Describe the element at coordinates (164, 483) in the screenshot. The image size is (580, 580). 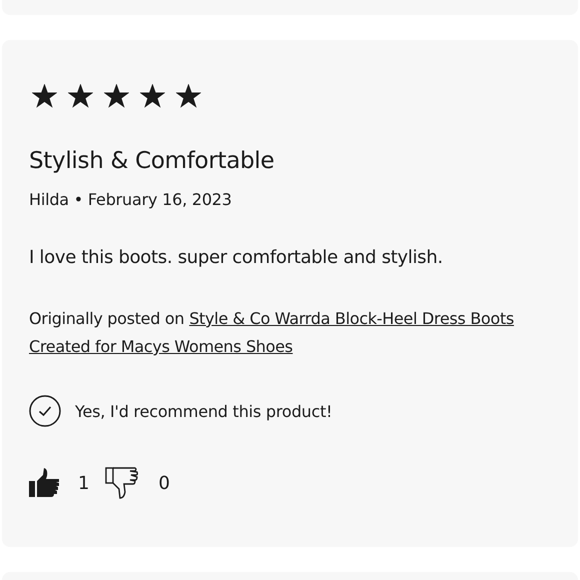
I see `unhelpful-count: 0` at that location.